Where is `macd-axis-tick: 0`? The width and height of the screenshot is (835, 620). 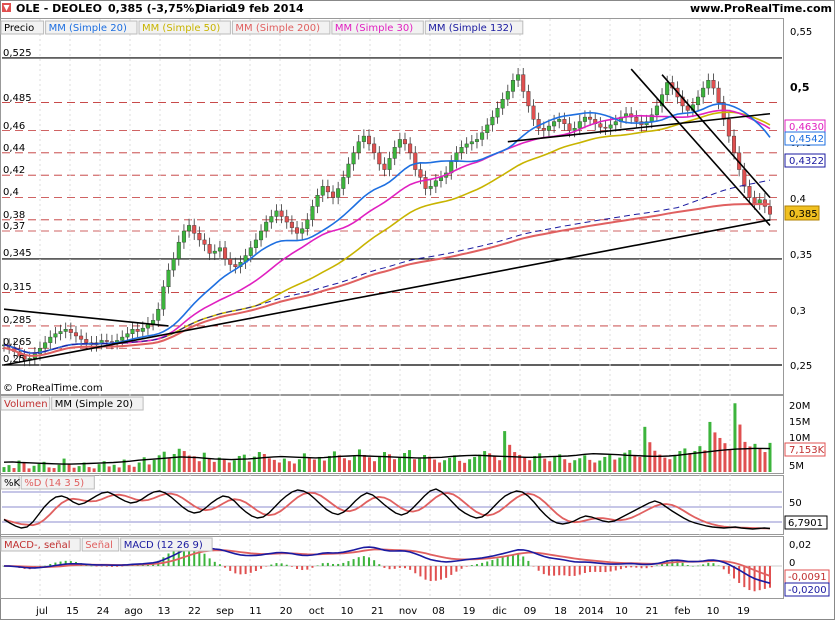
macd-axis-tick: 0 is located at coordinates (792, 563).